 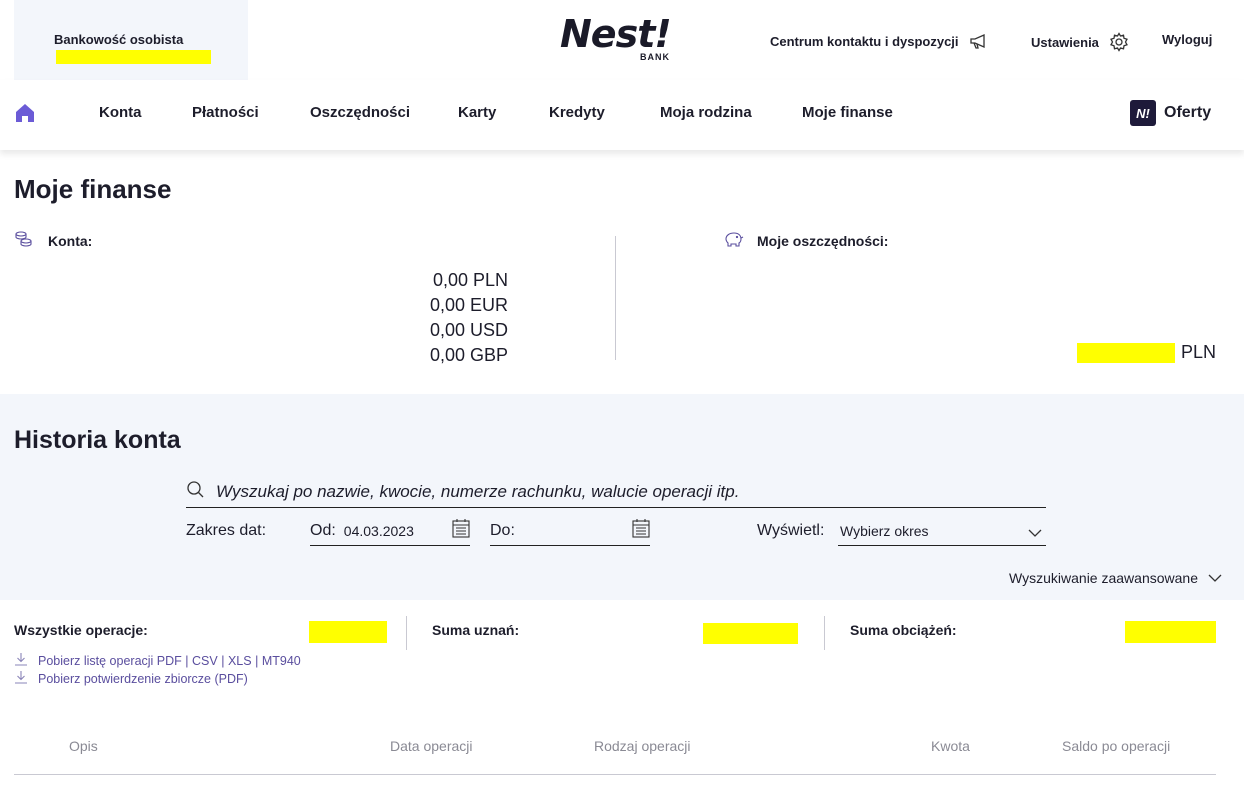 I want to click on download-confirmation-link: Pobierz potwierdzenie zbiorcze (PDF), so click(x=131, y=678).